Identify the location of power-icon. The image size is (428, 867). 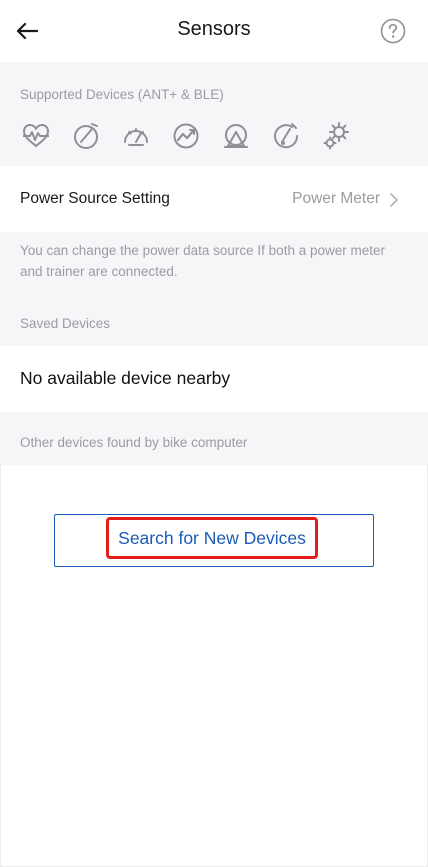
(186, 136).